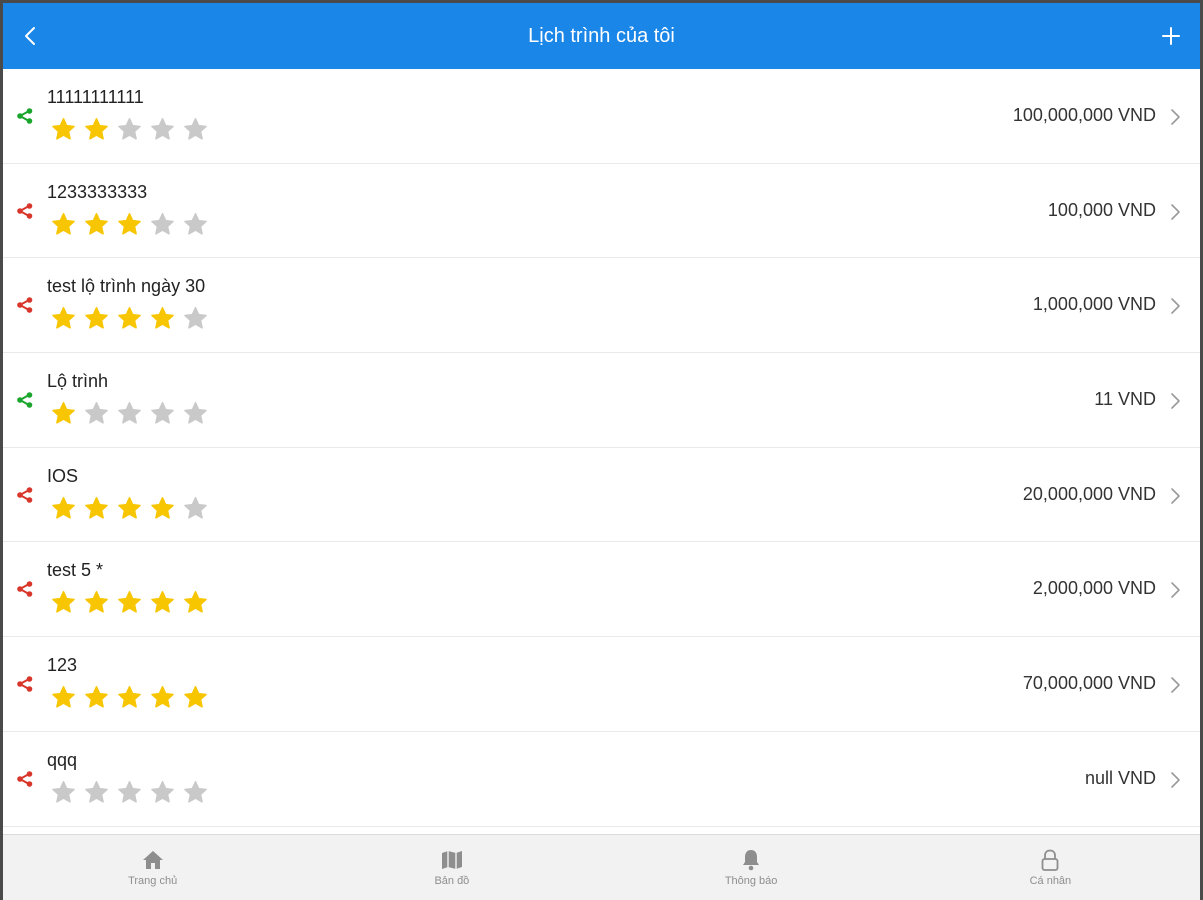  What do you see at coordinates (601, 400) in the screenshot?
I see `trip-row: Lộ trình 11 VND` at bounding box center [601, 400].